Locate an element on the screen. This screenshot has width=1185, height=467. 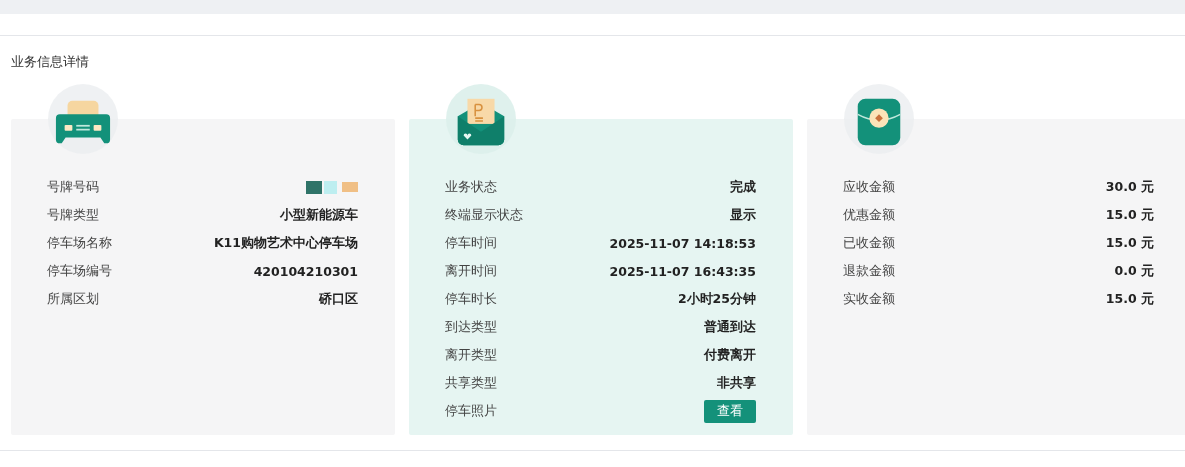
redaction-blocks is located at coordinates (332, 187).